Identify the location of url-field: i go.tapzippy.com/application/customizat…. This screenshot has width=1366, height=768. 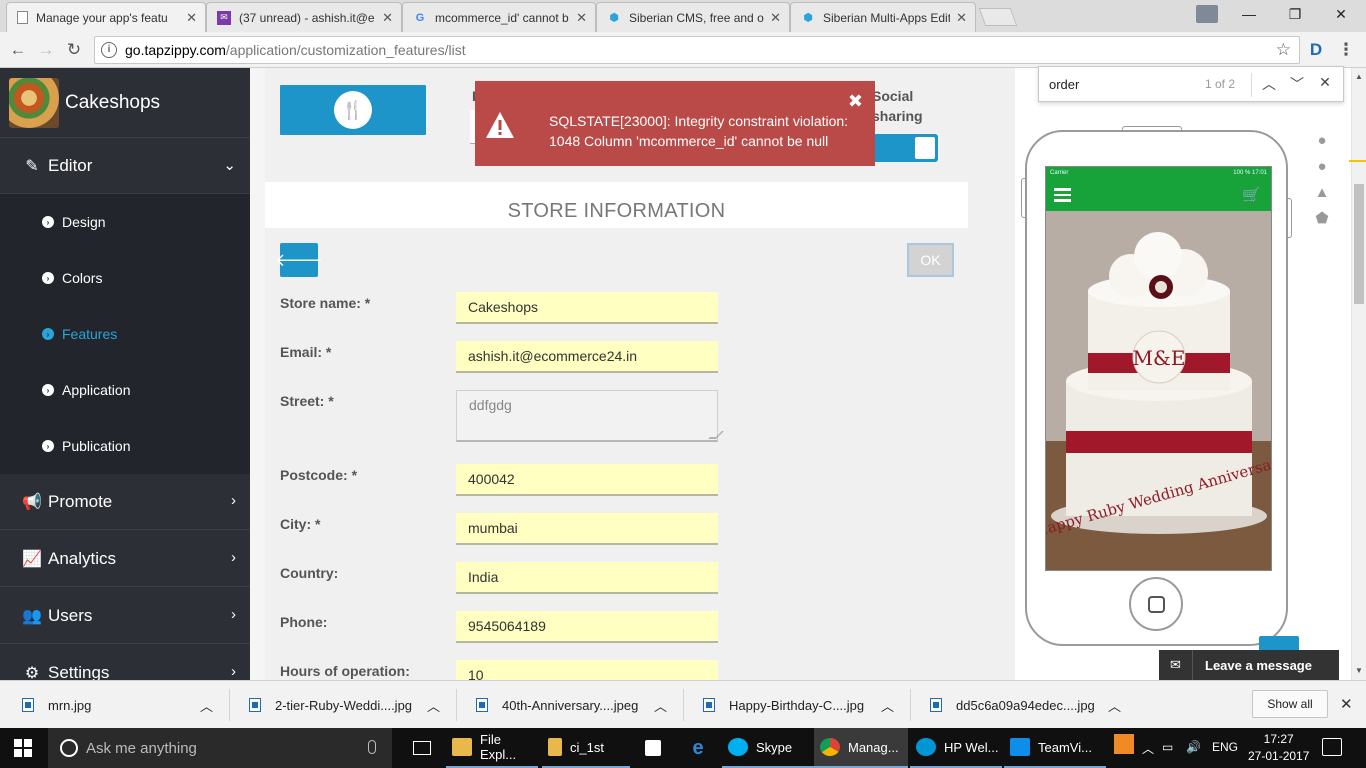
(697, 50).